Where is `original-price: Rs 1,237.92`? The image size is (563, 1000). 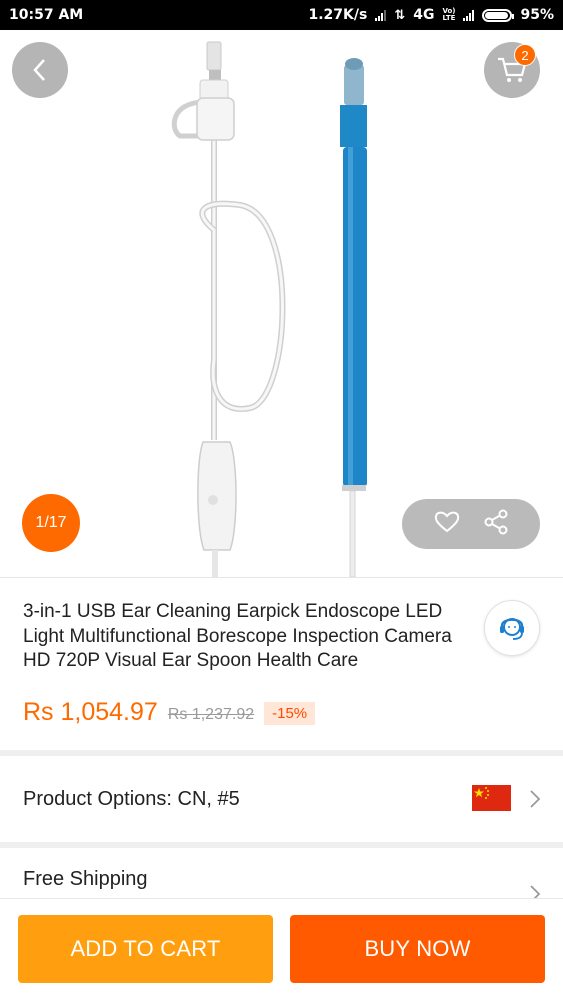 original-price: Rs 1,237.92 is located at coordinates (211, 714).